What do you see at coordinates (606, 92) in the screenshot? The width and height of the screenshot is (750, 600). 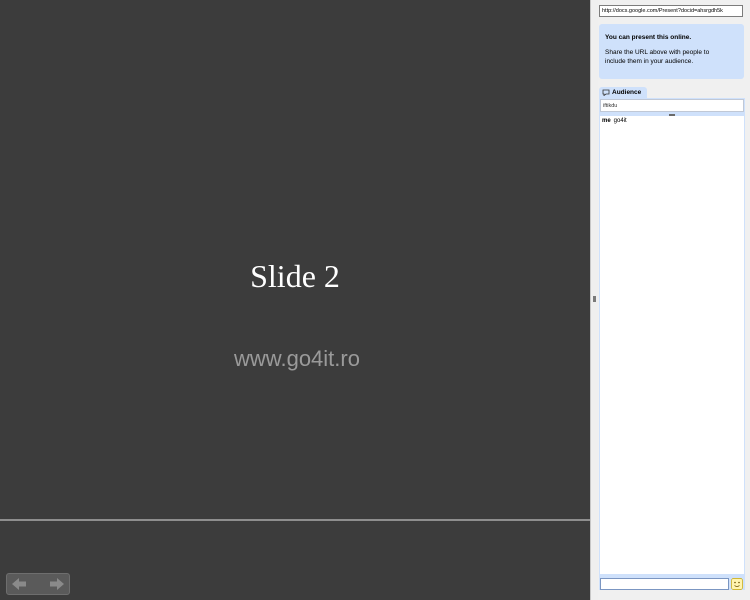 I see `chat-bubble-icon` at bounding box center [606, 92].